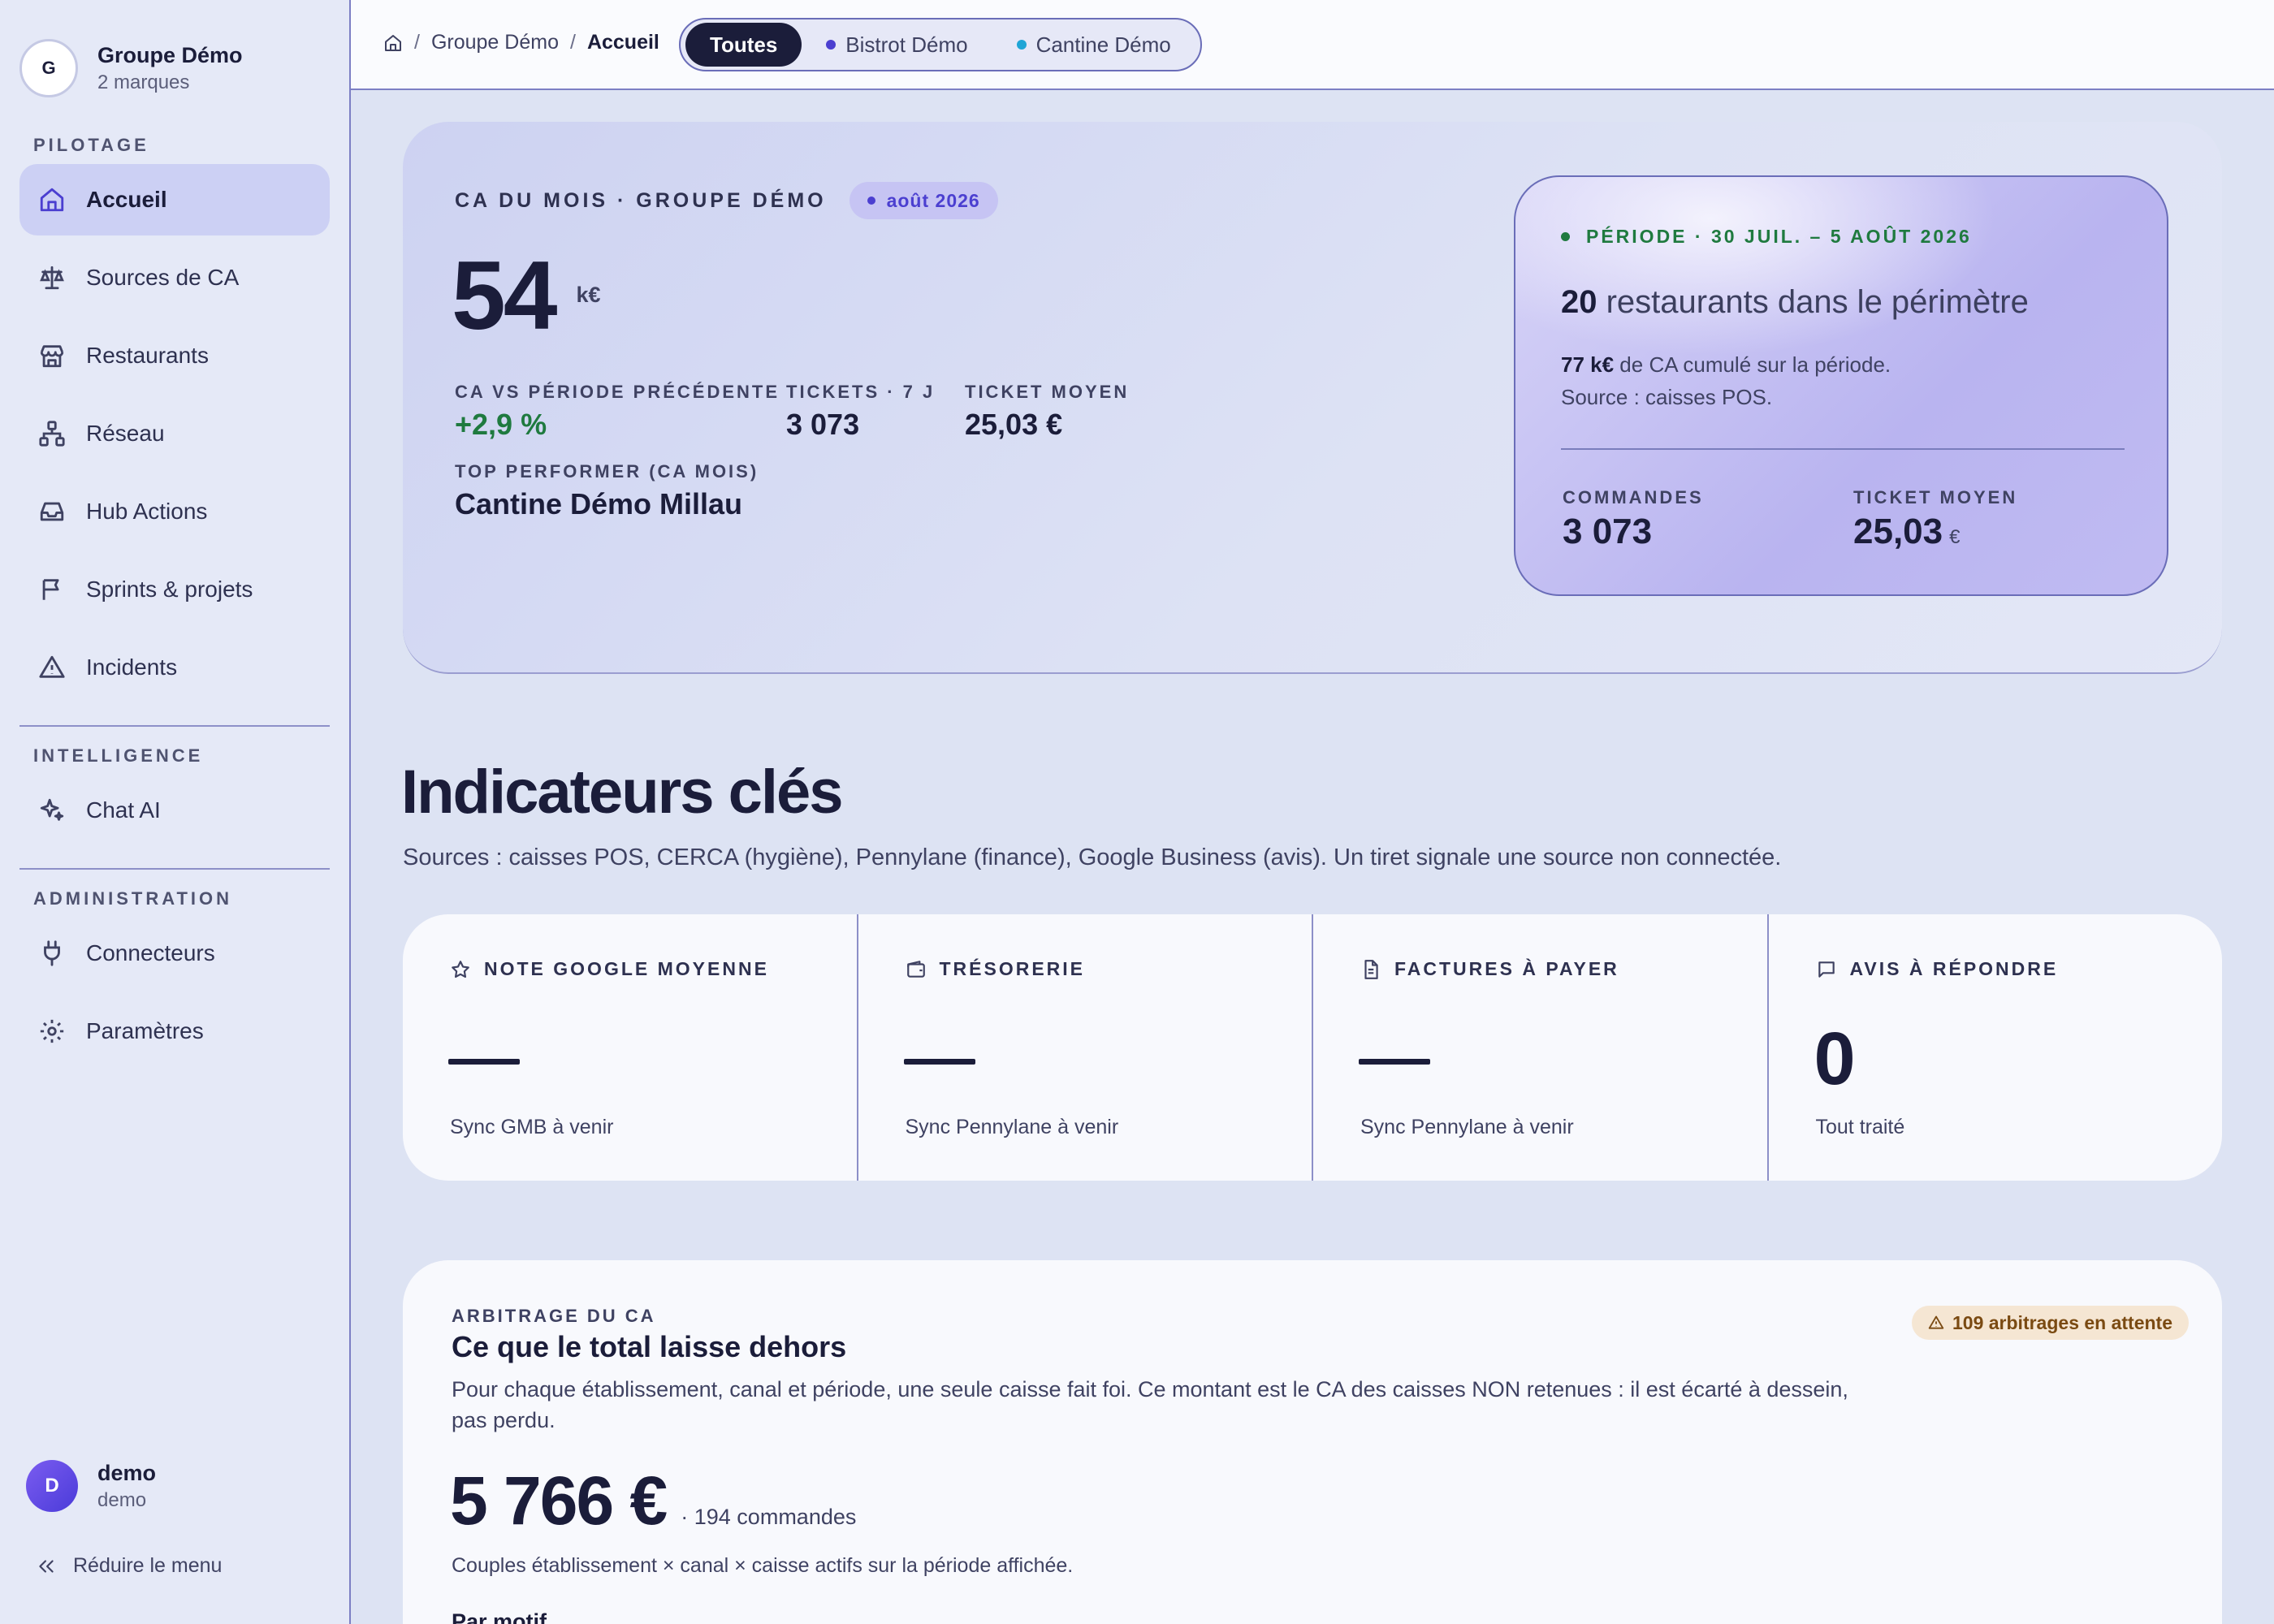 The width and height of the screenshot is (2274, 1624). What do you see at coordinates (1103, 45) in the screenshot?
I see `brand-filter-label: Cantine Démo` at bounding box center [1103, 45].